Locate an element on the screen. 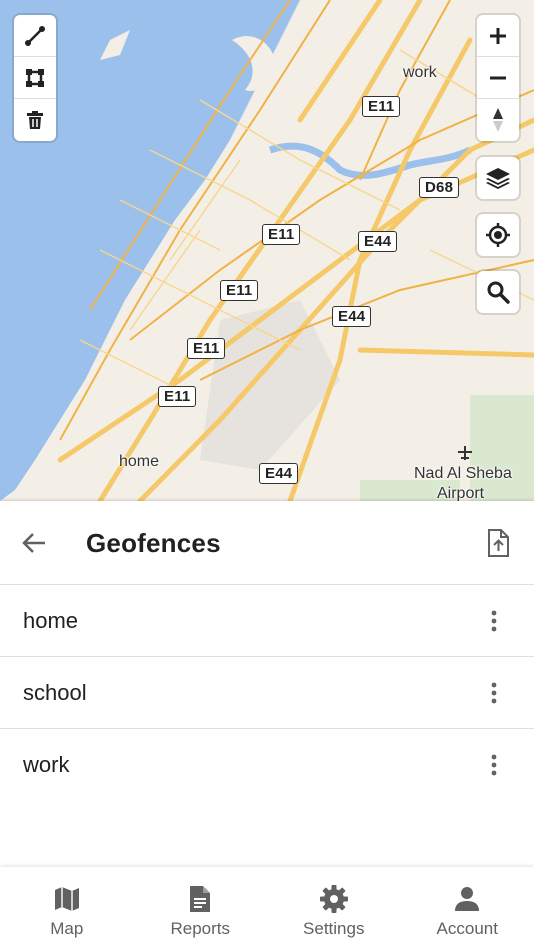 The height and width of the screenshot is (950, 534). nav-label: Map is located at coordinates (67, 928).